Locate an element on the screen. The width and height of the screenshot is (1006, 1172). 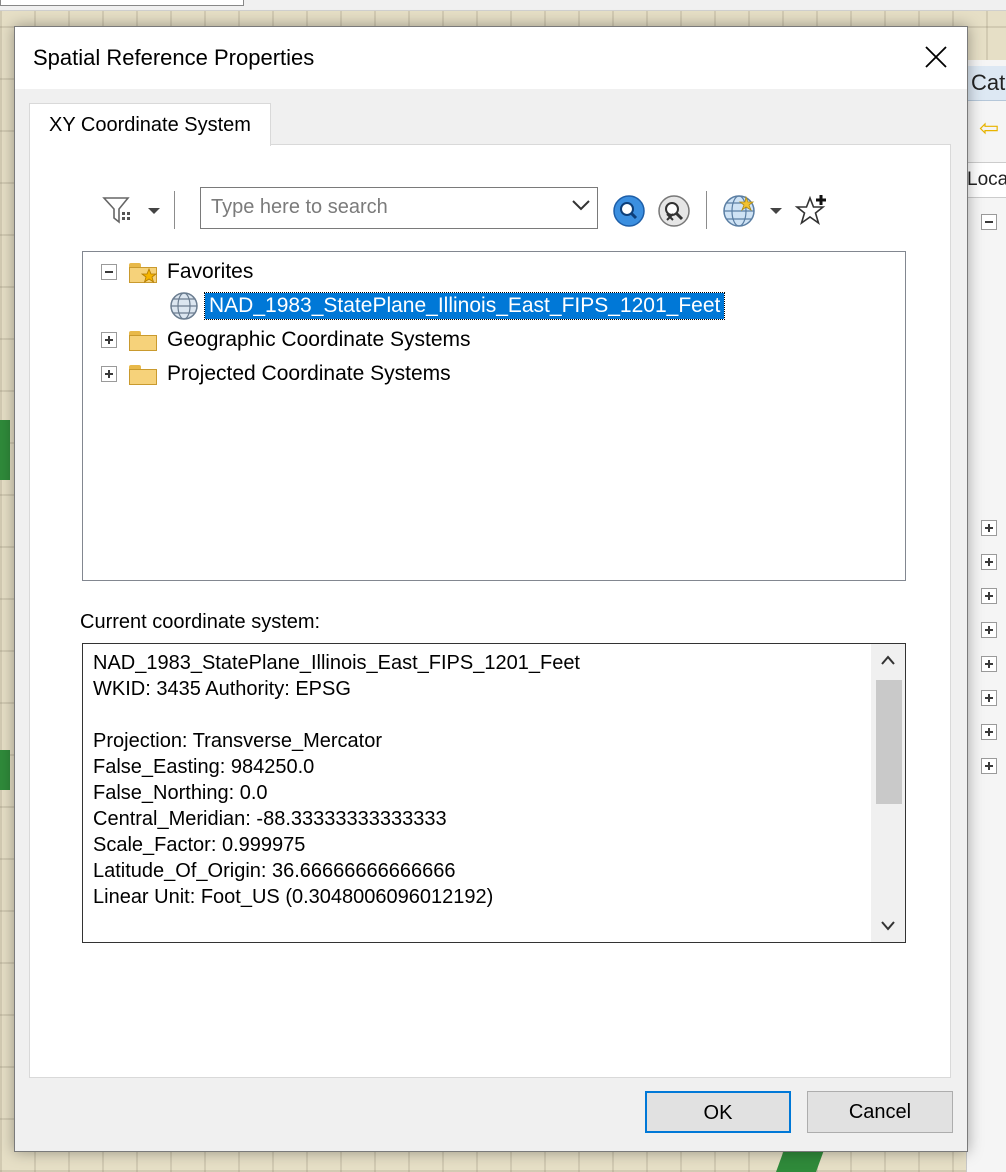
catalog-panel: Cat ⇦ Loca is located at coordinates (986, 616).